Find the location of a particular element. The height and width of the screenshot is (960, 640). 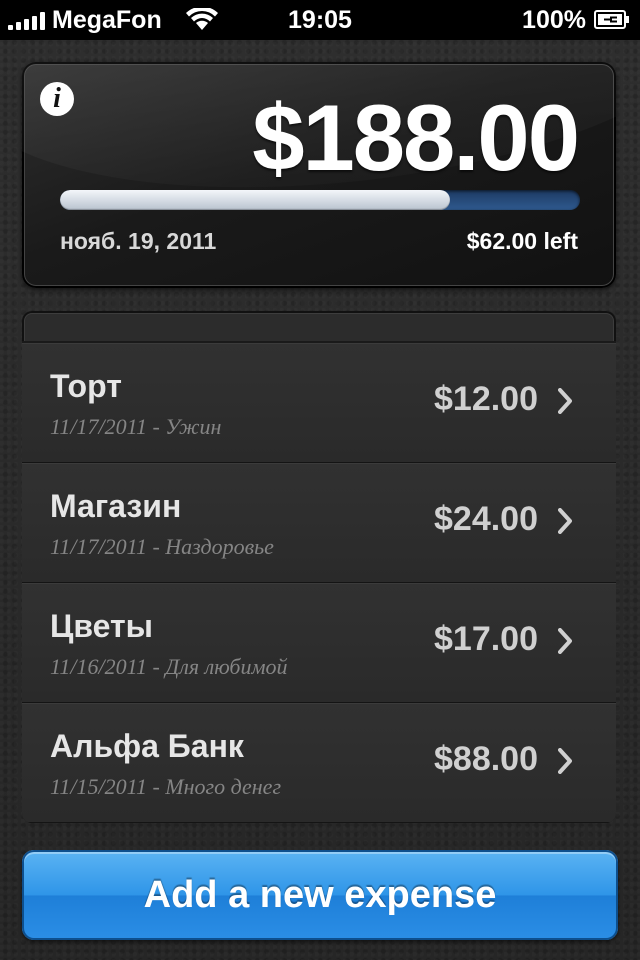

expense-date-category: 11/16/2011 - Для любимой is located at coordinates (169, 666).